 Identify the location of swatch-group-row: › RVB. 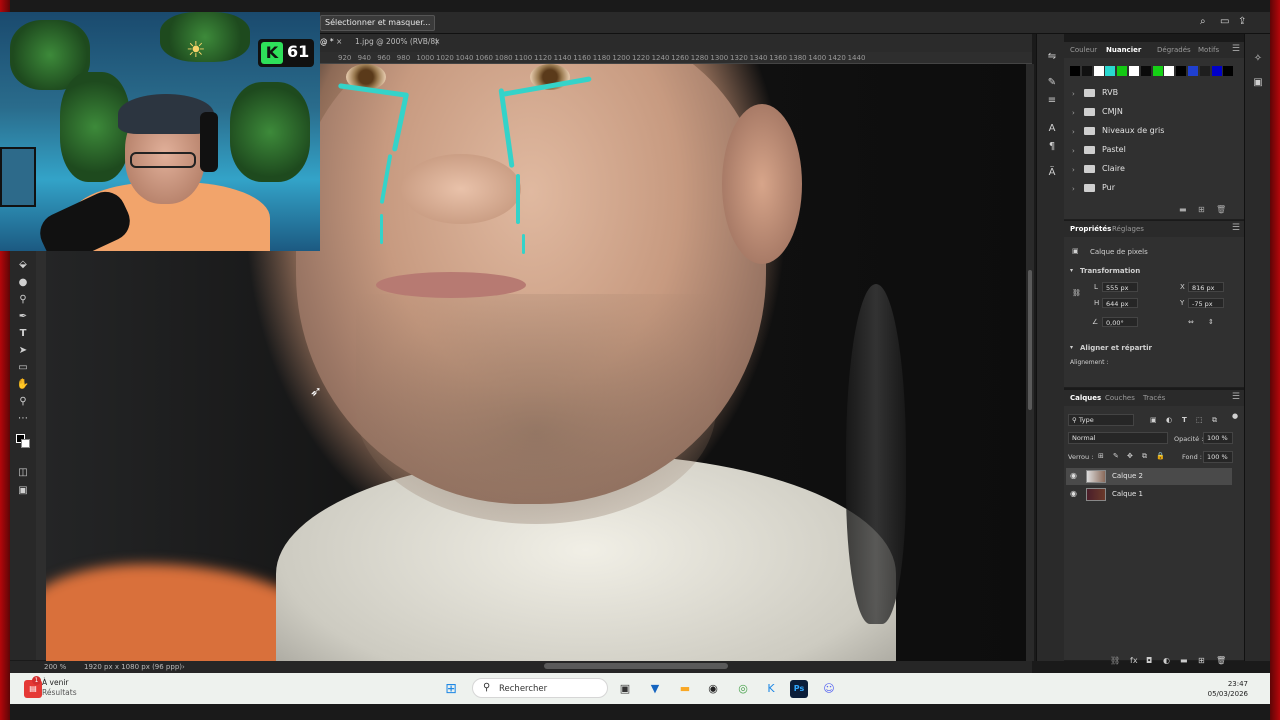
(1147, 96).